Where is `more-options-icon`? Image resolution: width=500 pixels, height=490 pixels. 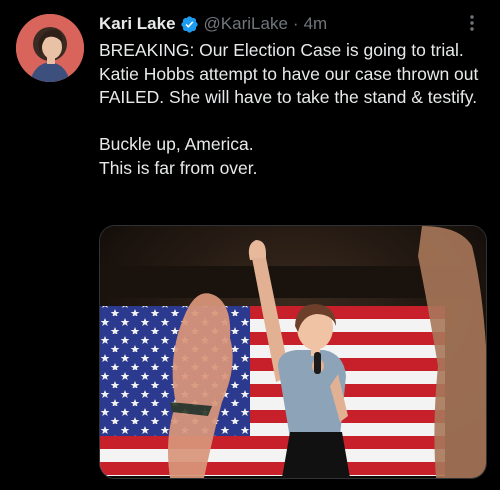
more-options-icon is located at coordinates (472, 23).